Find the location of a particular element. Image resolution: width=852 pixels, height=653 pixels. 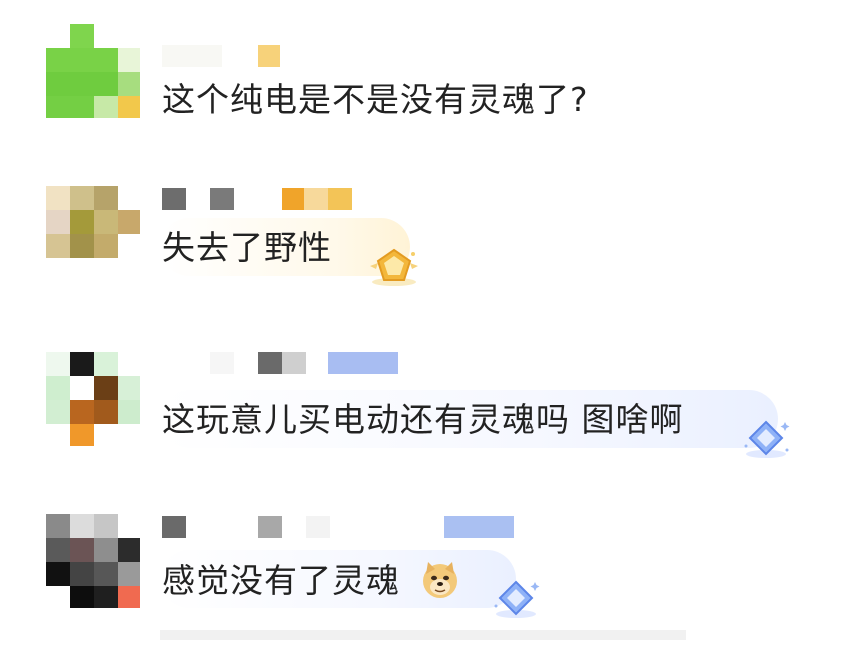

comment-text: 这玩意儿买电动还有灵魂吗 图啥啊 is located at coordinates (423, 419).